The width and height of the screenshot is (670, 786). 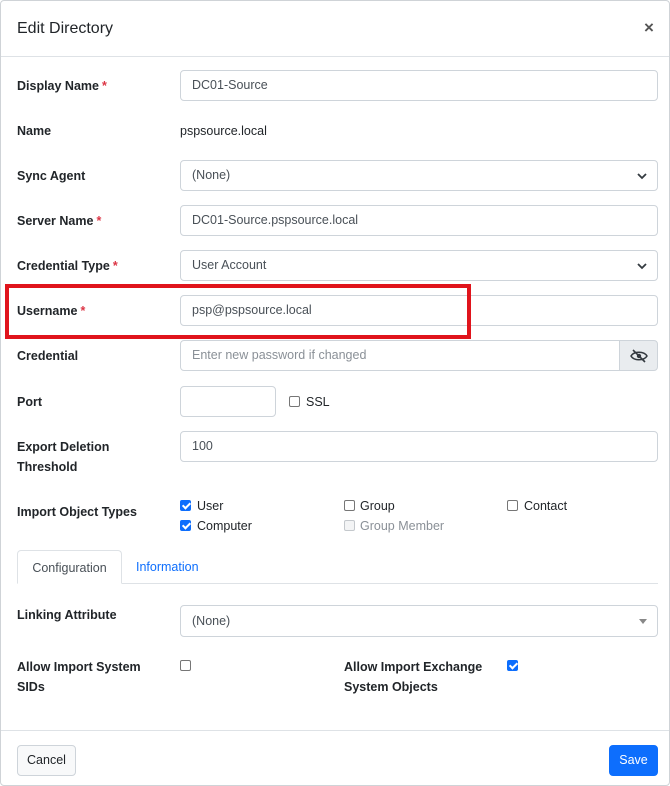 What do you see at coordinates (402, 526) in the screenshot?
I see `import-group-member-label: Group Member` at bounding box center [402, 526].